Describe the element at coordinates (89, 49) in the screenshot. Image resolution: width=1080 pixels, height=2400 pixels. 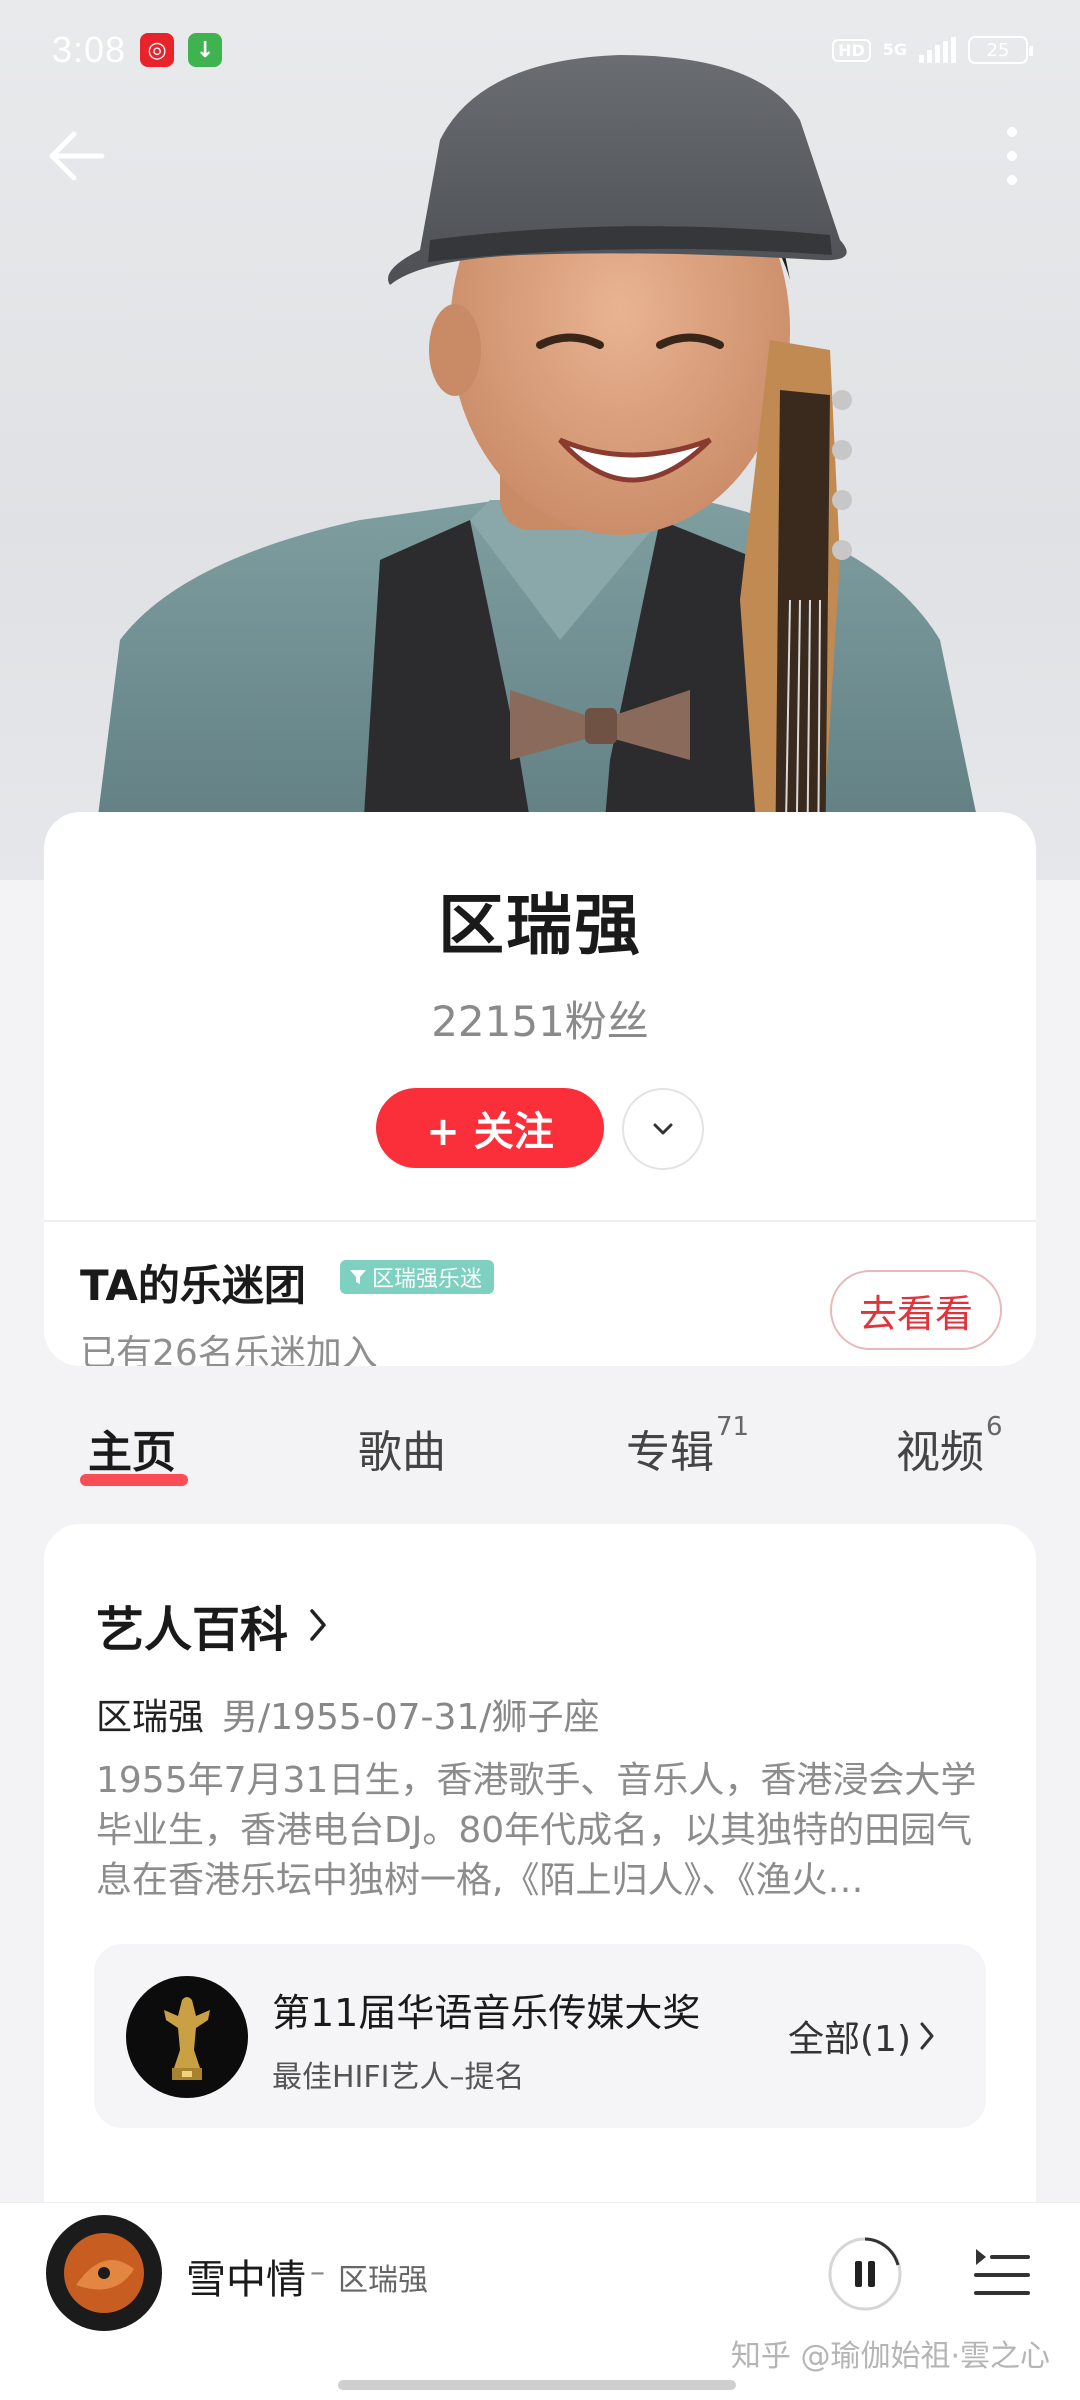
I see `status-time: 3:08` at that location.